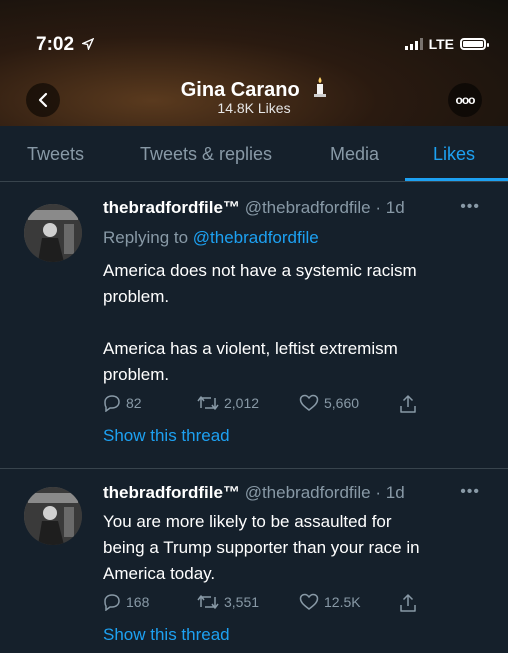  What do you see at coordinates (247, 521) in the screenshot?
I see `tweet-line: You are more likely to be assaulted for` at bounding box center [247, 521].